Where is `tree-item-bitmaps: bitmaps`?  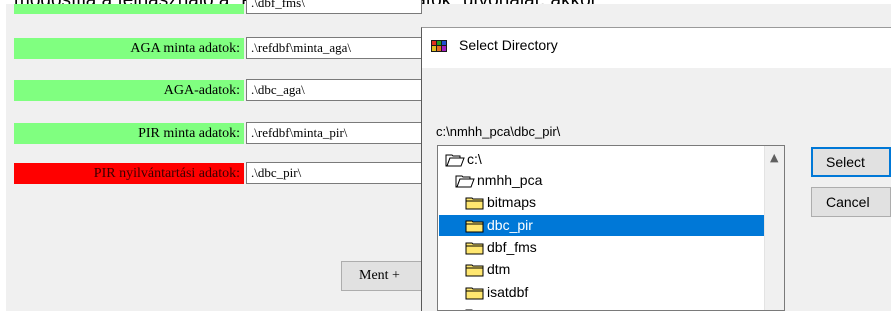
tree-item-bitmaps: bitmaps is located at coordinates (500, 202).